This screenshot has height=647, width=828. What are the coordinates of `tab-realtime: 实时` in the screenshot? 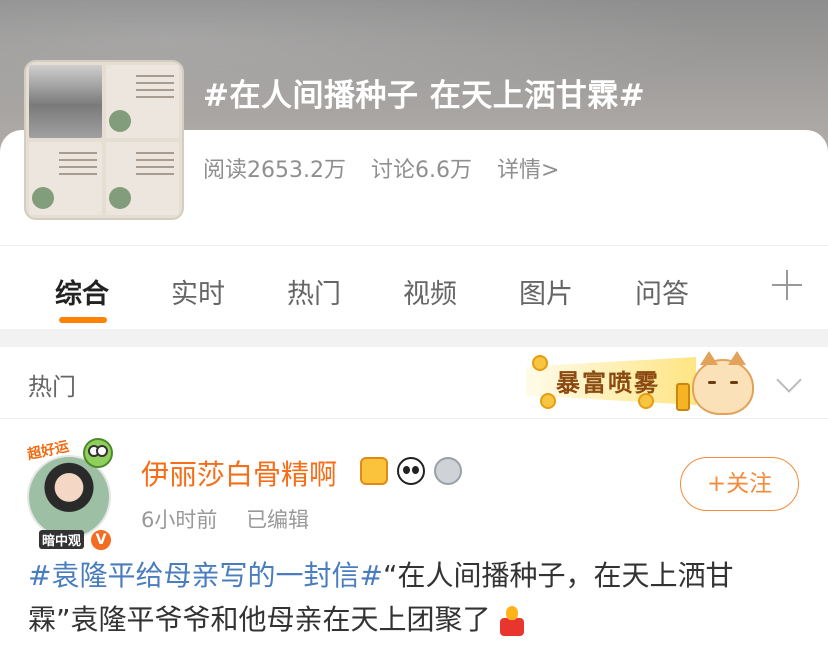 It's located at (198, 291).